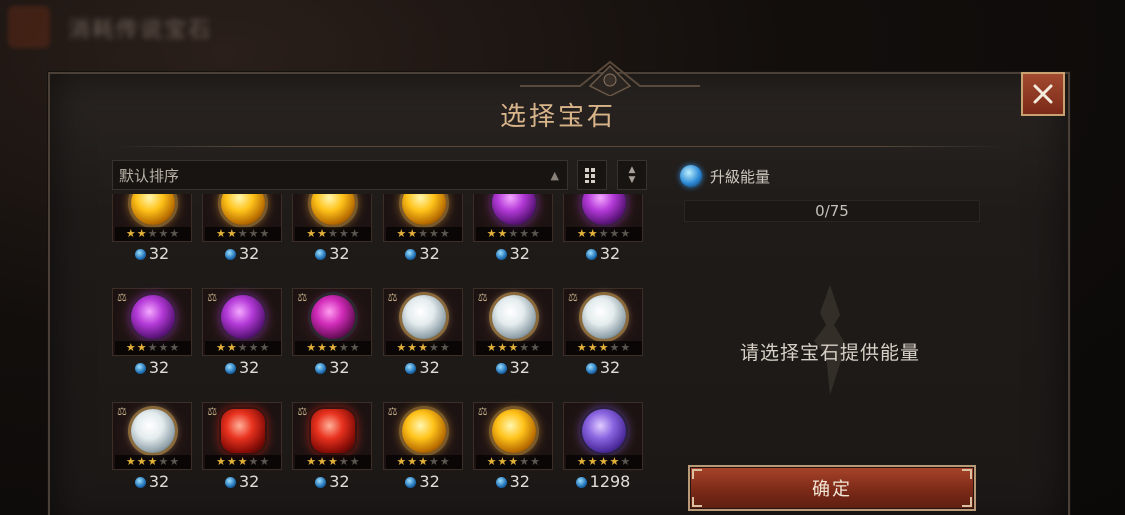  What do you see at coordinates (29, 27) in the screenshot?
I see `back-button` at bounding box center [29, 27].